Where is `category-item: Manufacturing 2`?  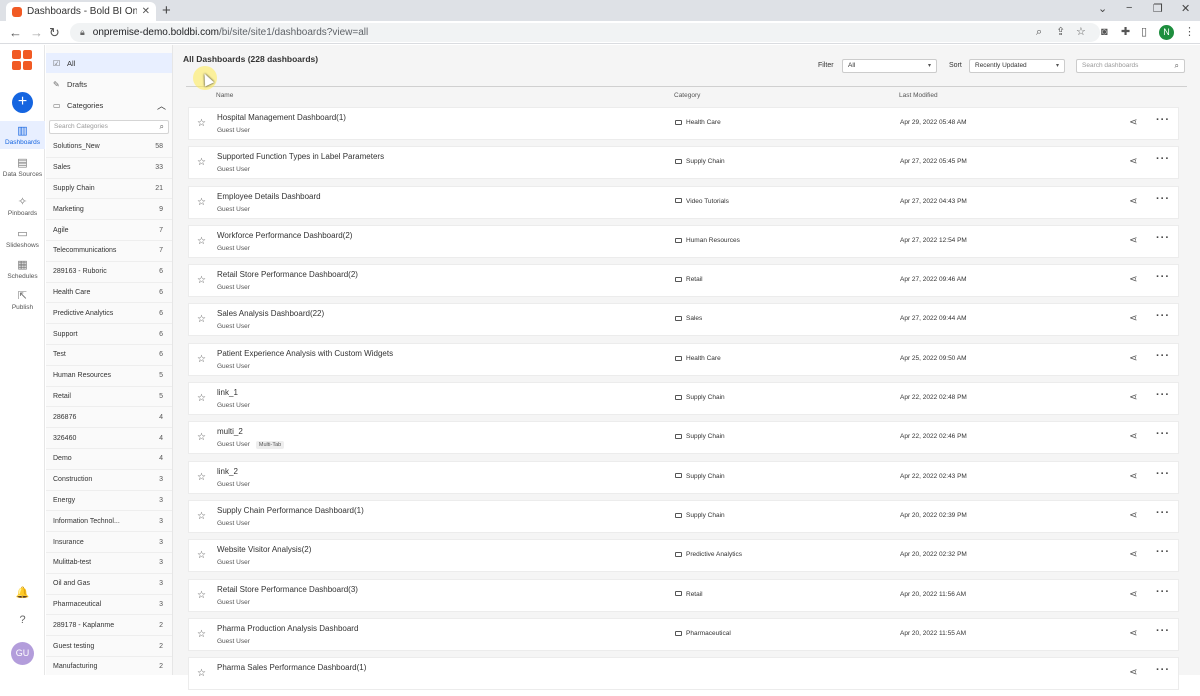 category-item: Manufacturing 2 is located at coordinates (109, 666).